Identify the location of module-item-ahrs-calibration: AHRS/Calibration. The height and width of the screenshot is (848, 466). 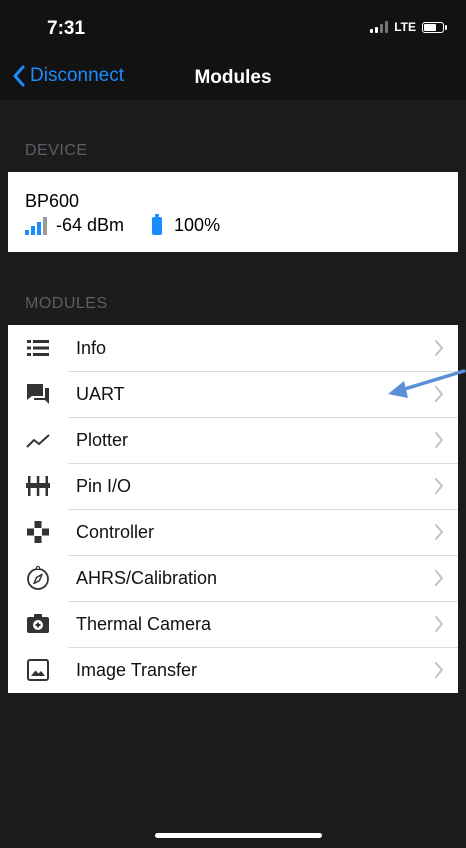
(233, 578).